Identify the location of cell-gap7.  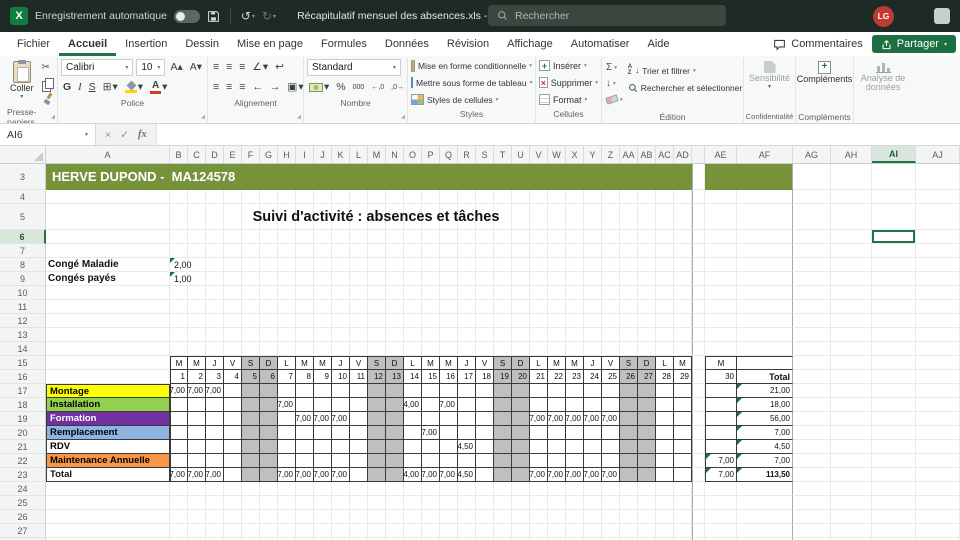
(698, 251).